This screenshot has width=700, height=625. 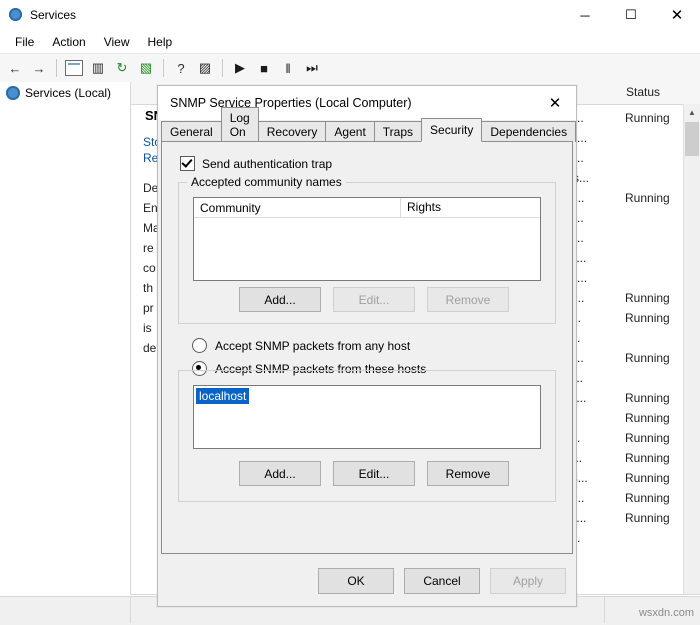 What do you see at coordinates (187, 163) in the screenshot?
I see `send-authentication-trap-checkbox` at bounding box center [187, 163].